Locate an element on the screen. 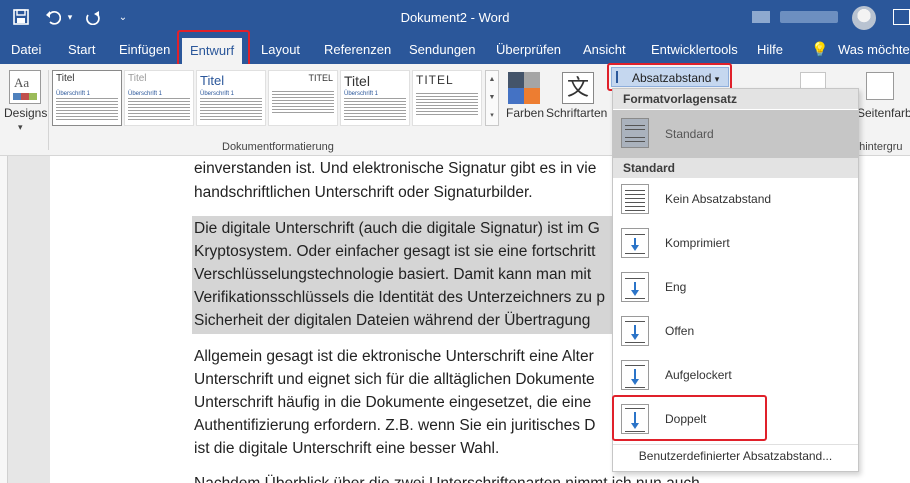 This screenshot has width=910, height=483. designs-icon: Aa is located at coordinates (25, 87).